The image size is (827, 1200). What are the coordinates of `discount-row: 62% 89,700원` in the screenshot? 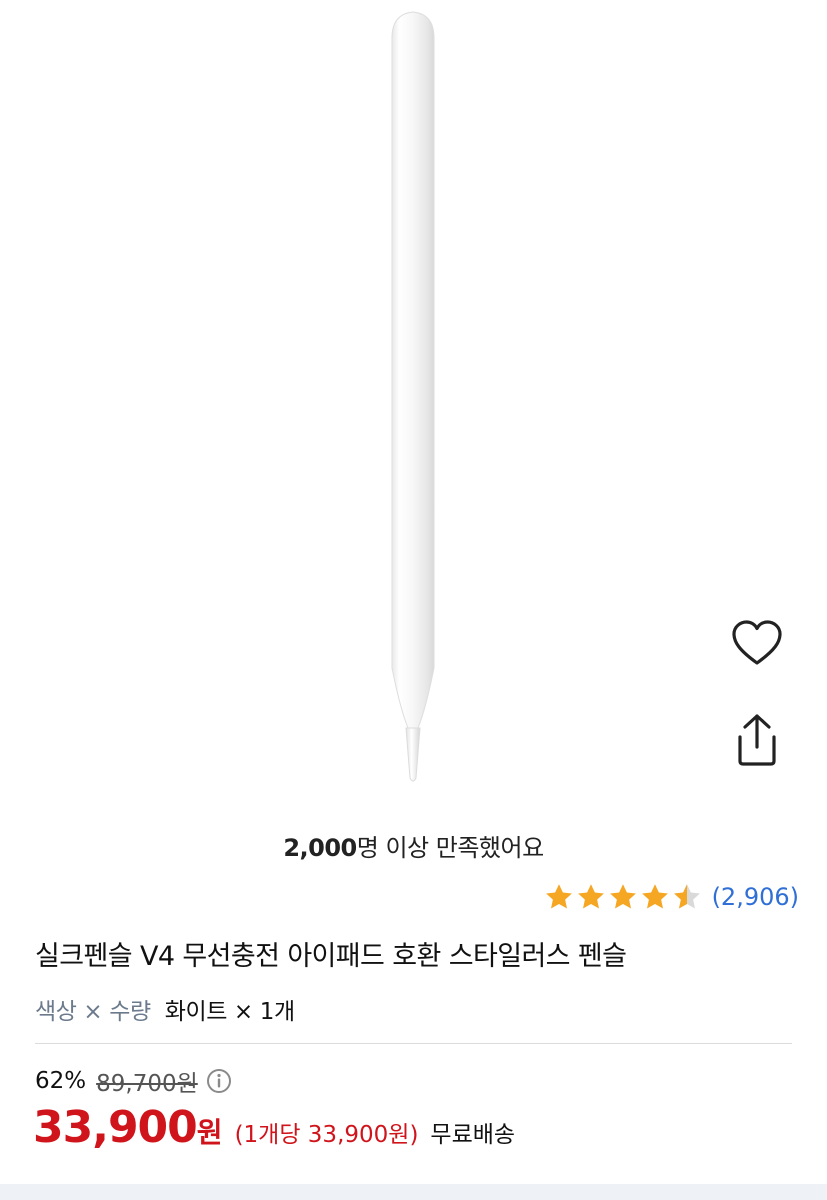 It's located at (133, 1081).